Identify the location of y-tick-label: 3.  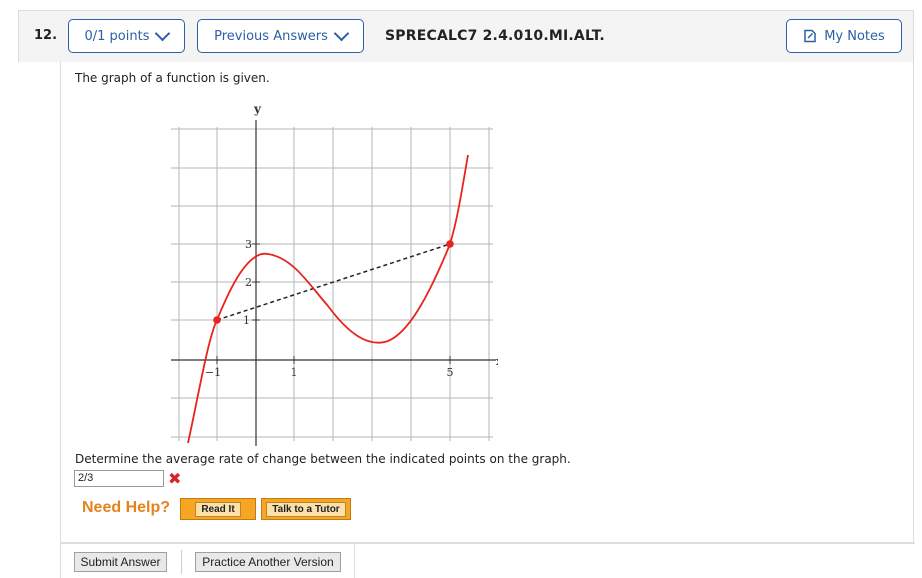
(248, 244).